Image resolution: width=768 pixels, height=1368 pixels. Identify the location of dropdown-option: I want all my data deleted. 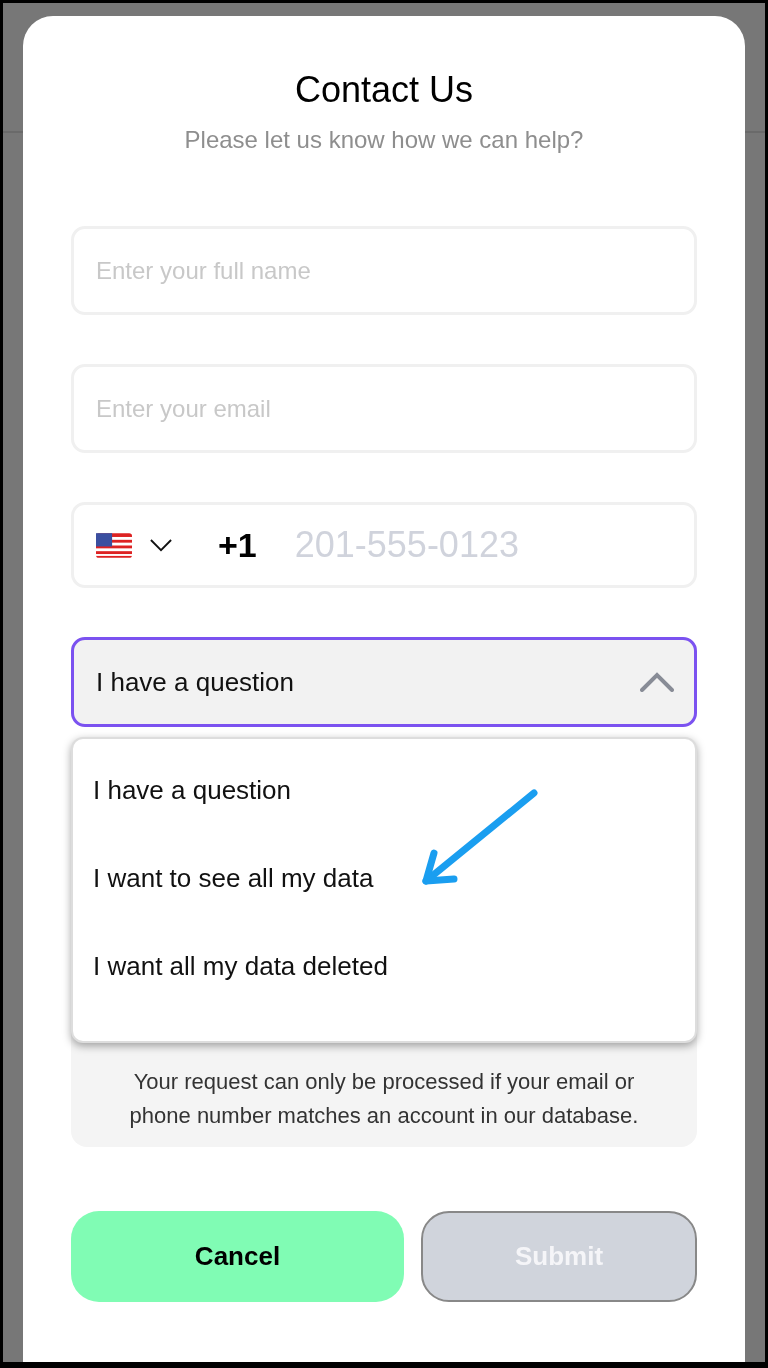
(384, 966).